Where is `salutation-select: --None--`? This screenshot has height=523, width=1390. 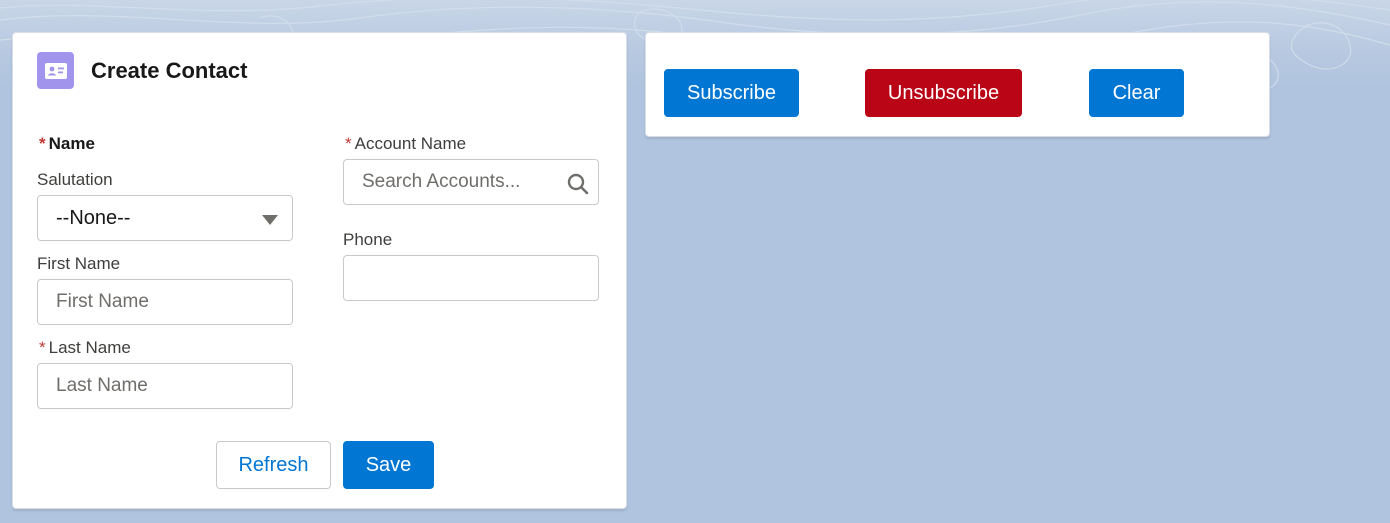
salutation-select: --None-- is located at coordinates (165, 218).